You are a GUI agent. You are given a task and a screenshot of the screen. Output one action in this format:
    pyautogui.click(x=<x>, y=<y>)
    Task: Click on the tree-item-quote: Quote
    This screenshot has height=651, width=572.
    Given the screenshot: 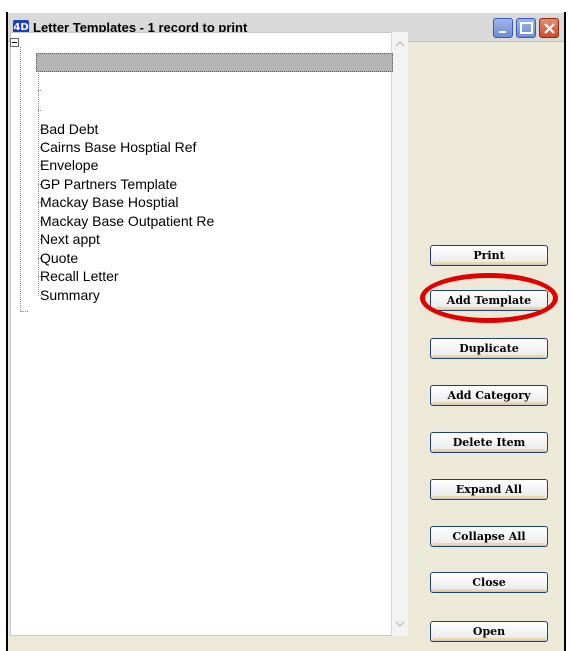 What is the action you would take?
    pyautogui.click(x=59, y=258)
    